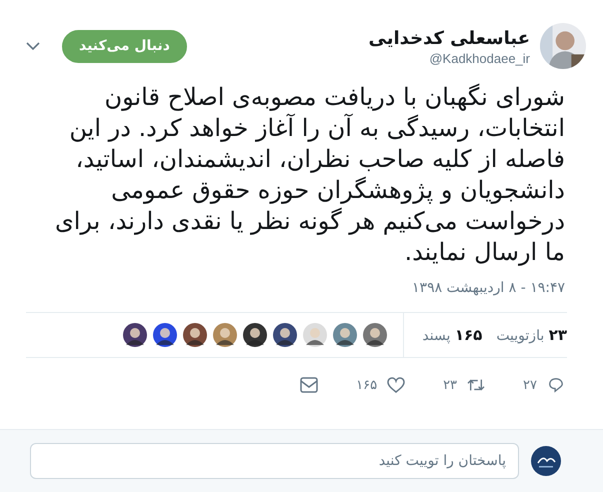 The image size is (603, 492). I want to click on like-count: ۱۶۵ پسند, so click(452, 335).